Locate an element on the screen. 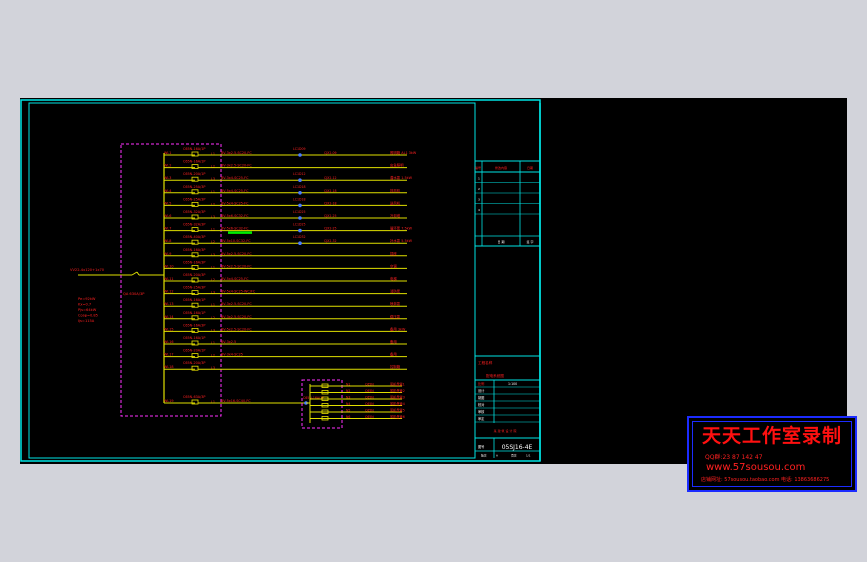  circuit-id-WL19: WL19 is located at coordinates (169, 401).